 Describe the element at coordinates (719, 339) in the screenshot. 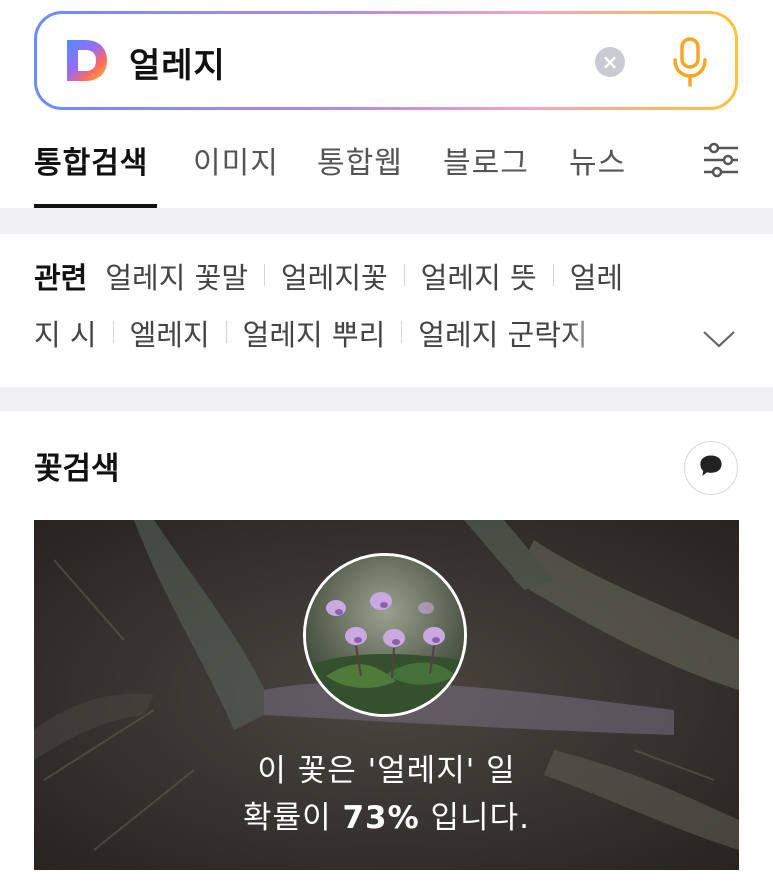

I see `chevron-down-icon` at that location.